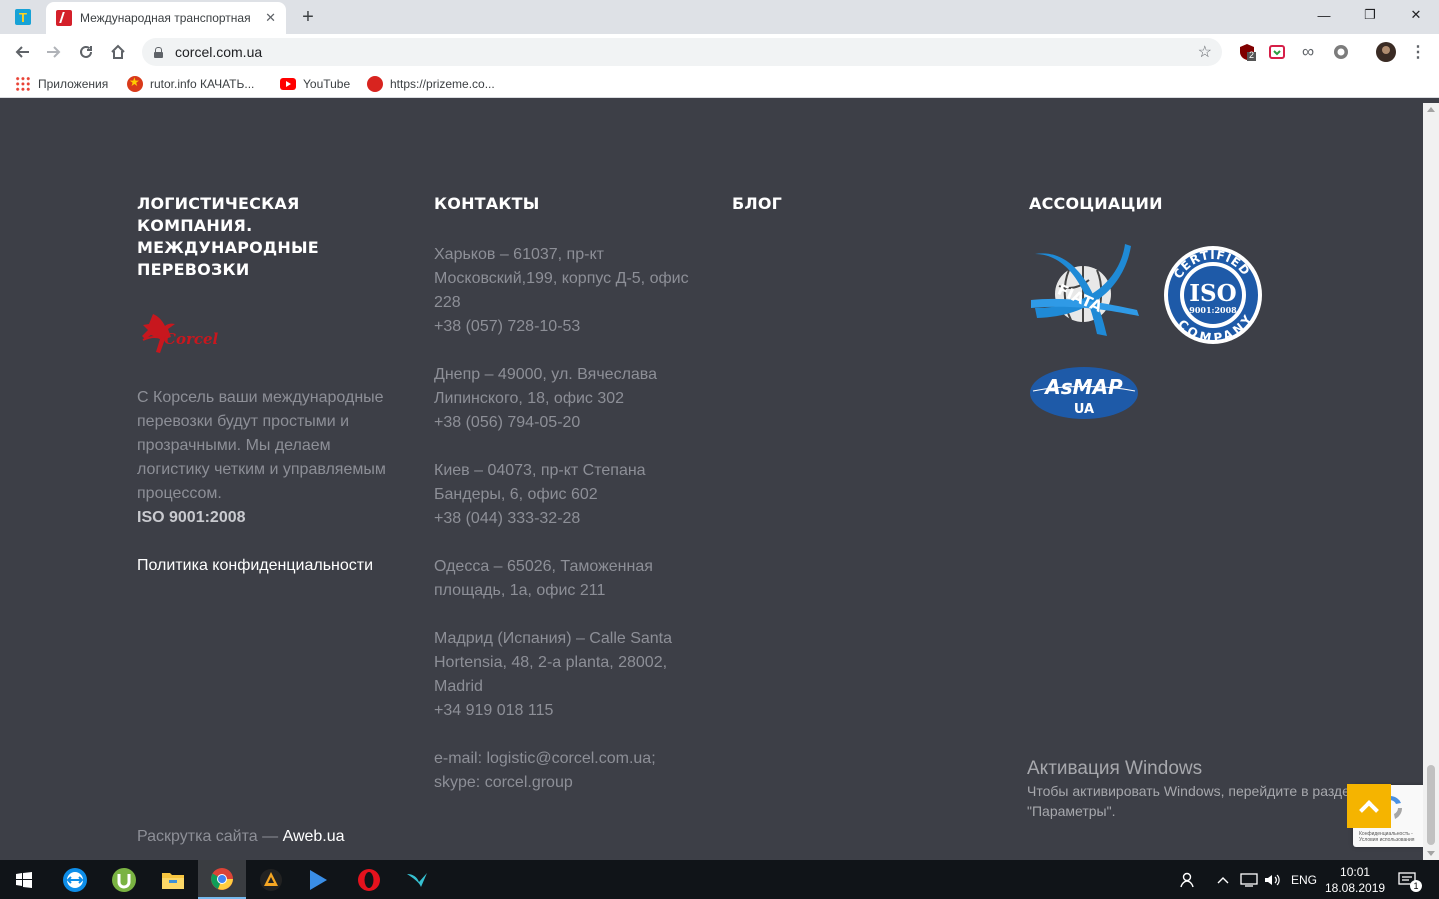 This screenshot has width=1439, height=899. What do you see at coordinates (1416, 15) in the screenshot?
I see `close-window-button: ✕` at bounding box center [1416, 15].